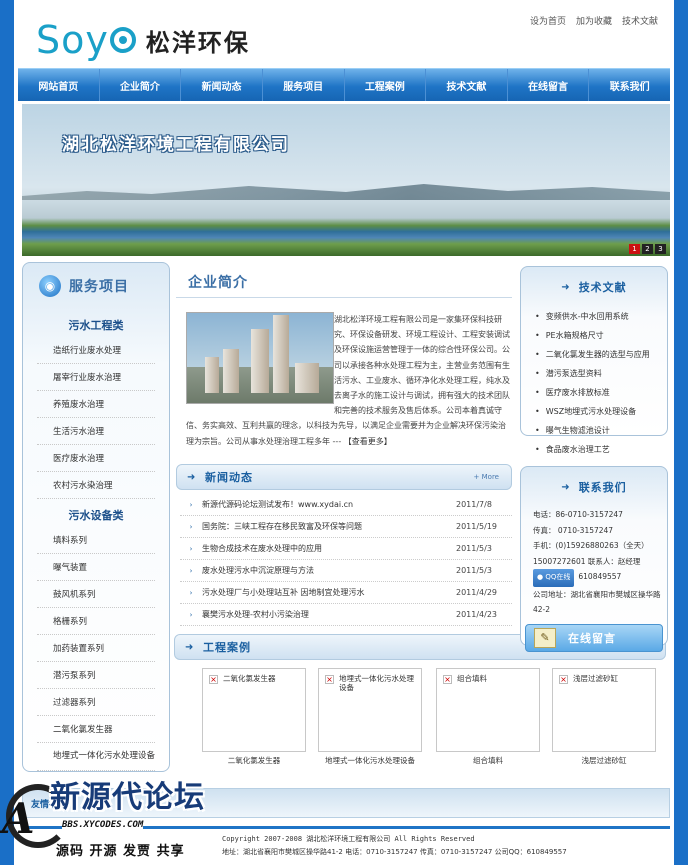  What do you see at coordinates (96, 431) in the screenshot?
I see `list-item: 生活污水治理` at bounding box center [96, 431].